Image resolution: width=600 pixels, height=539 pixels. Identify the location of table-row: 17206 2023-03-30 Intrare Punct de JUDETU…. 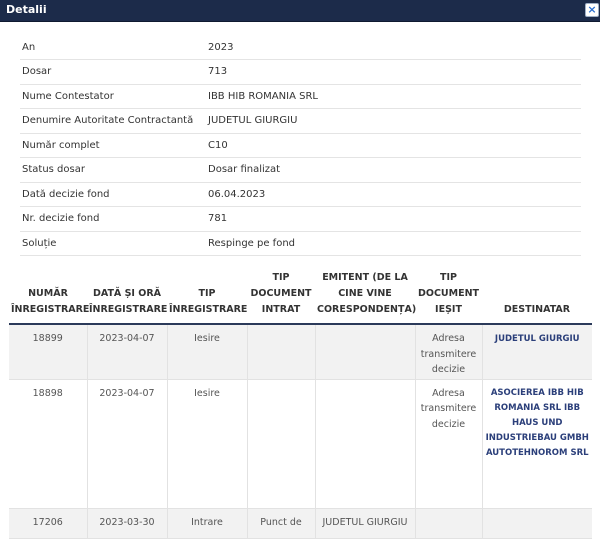
(300, 523).